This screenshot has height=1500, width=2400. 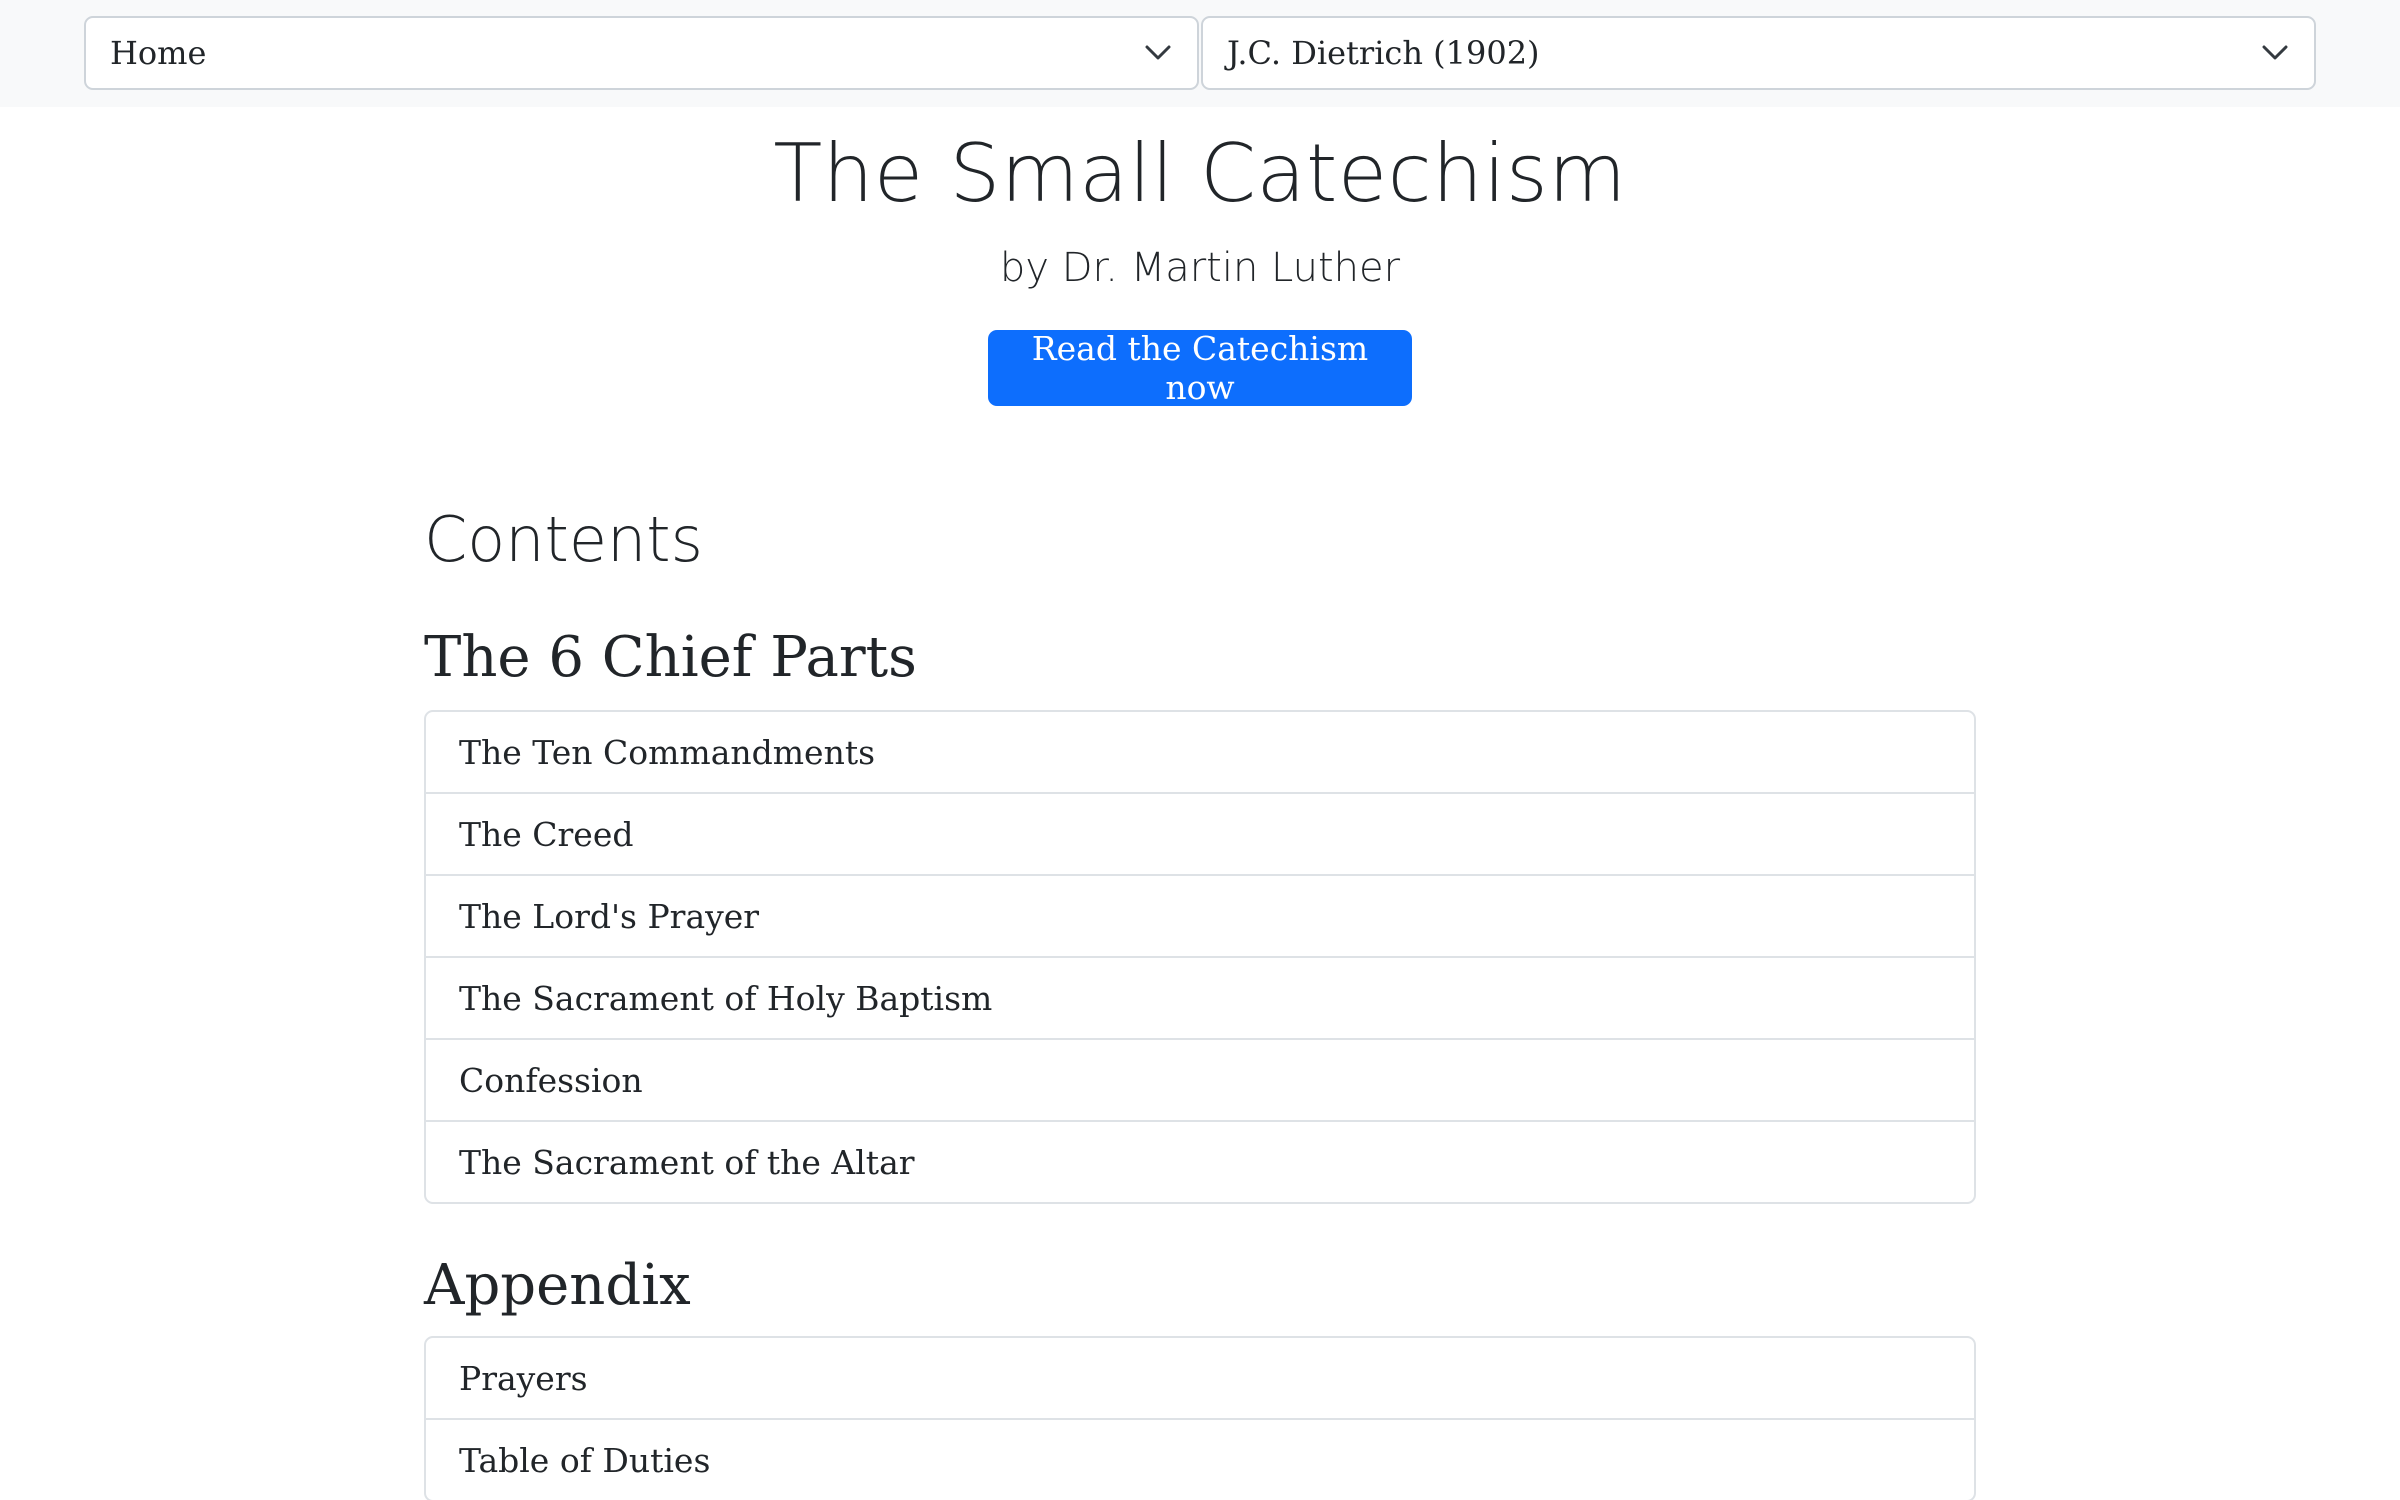 What do you see at coordinates (557, 1285) in the screenshot?
I see `section-heading-appendix: Appendix` at bounding box center [557, 1285].